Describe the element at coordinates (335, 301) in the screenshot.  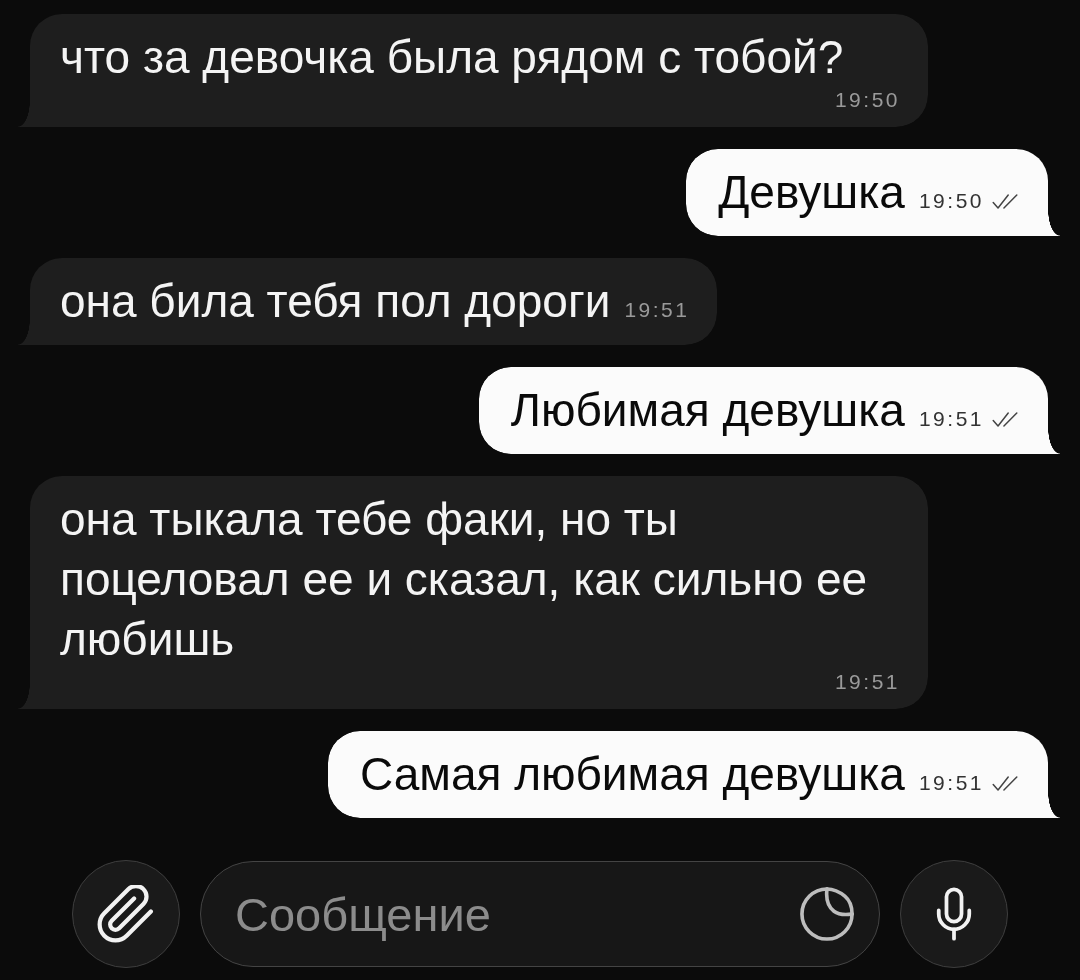
I see `message-text: она била тебя пол дороги` at that location.